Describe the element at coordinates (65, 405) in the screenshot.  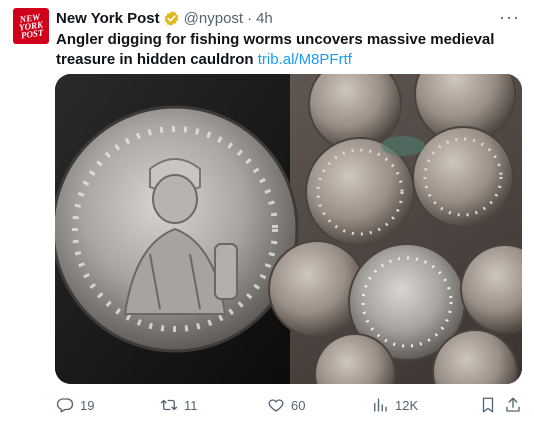
I see `reply-icon` at that location.